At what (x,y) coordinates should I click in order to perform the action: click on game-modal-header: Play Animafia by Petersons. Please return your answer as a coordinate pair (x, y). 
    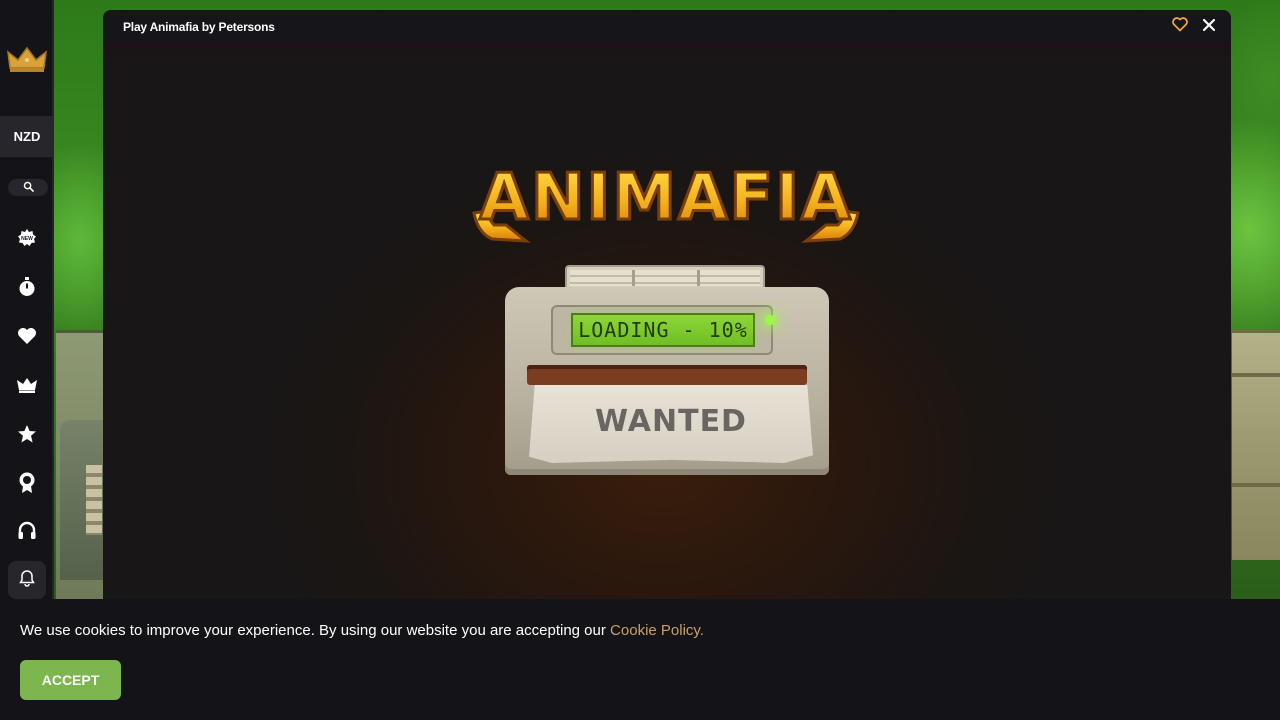
    Looking at the image, I should click on (667, 26).